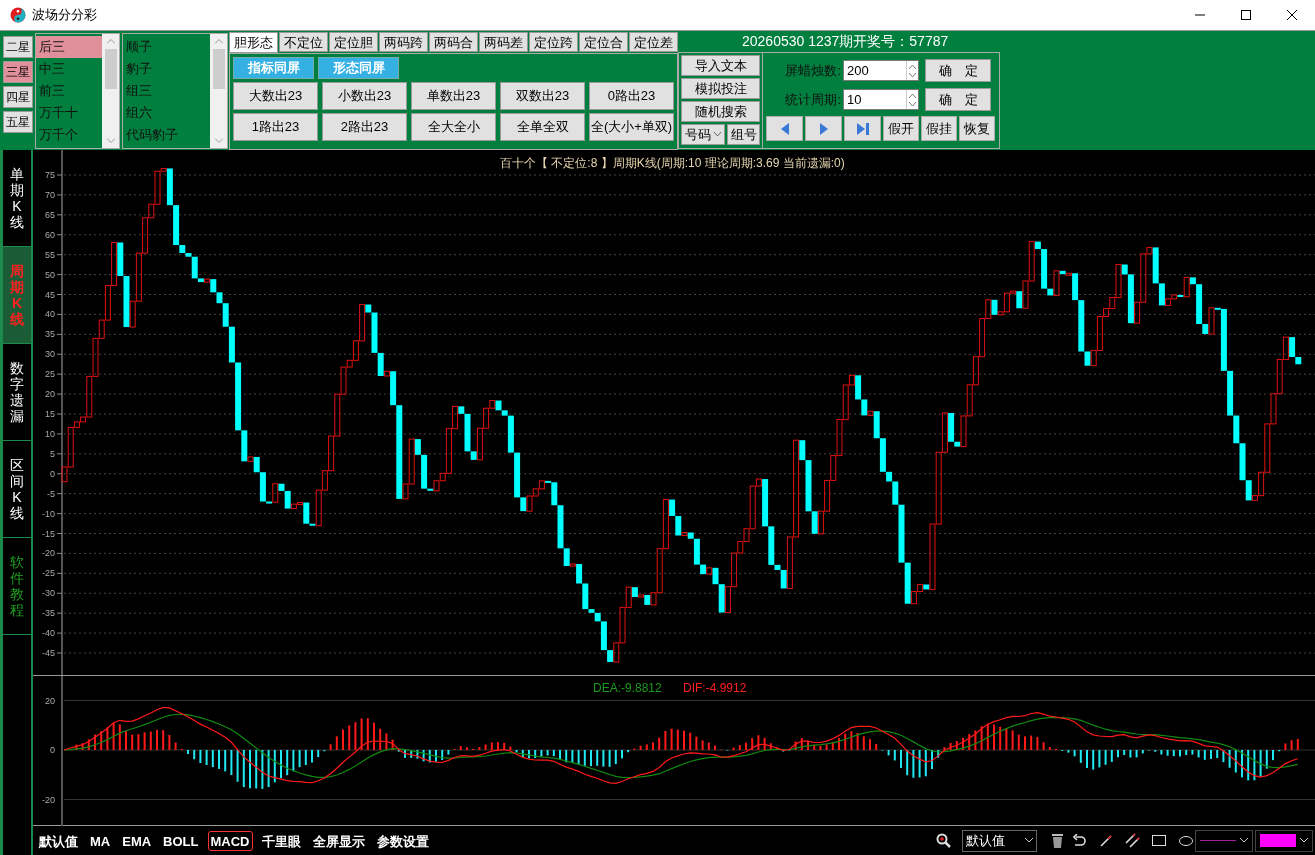 This screenshot has height=855, width=1315. Describe the element at coordinates (1159, 840) in the screenshot. I see `rectangle-icon` at that location.